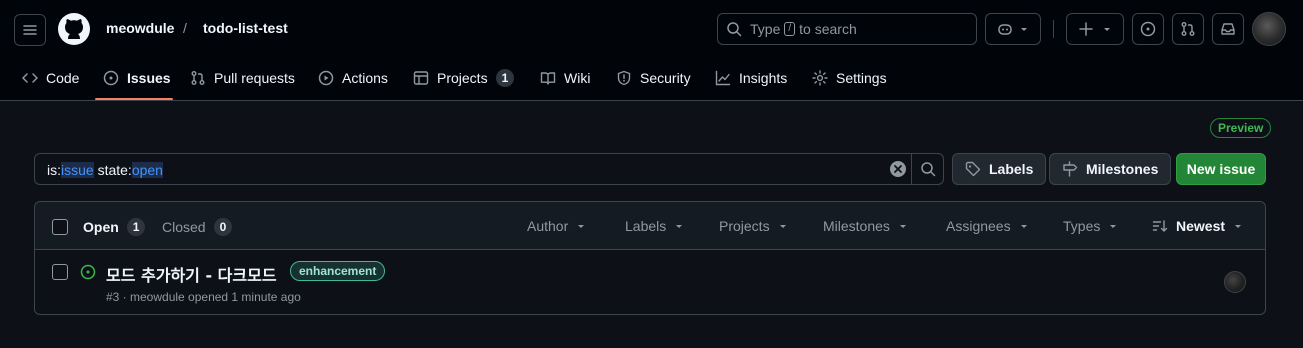 The image size is (1303, 348). I want to click on copilot-button, so click(1013, 29).